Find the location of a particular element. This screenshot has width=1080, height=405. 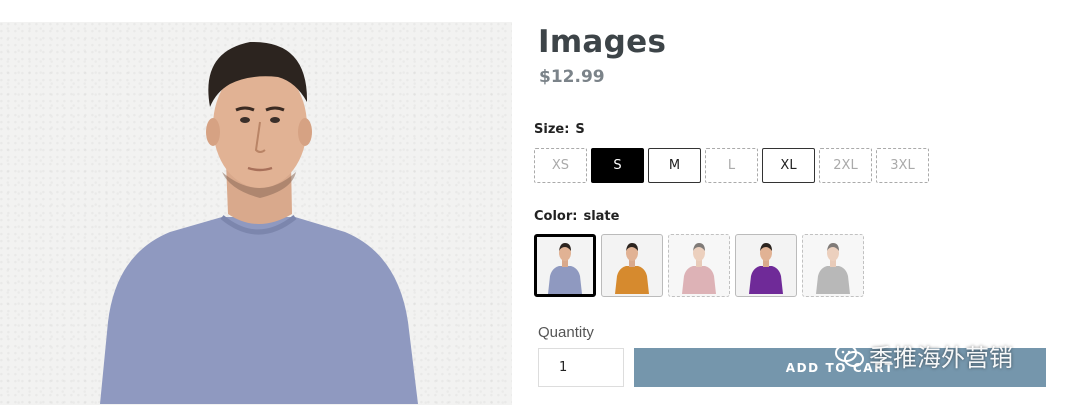

color-swatch-orange is located at coordinates (632, 265).